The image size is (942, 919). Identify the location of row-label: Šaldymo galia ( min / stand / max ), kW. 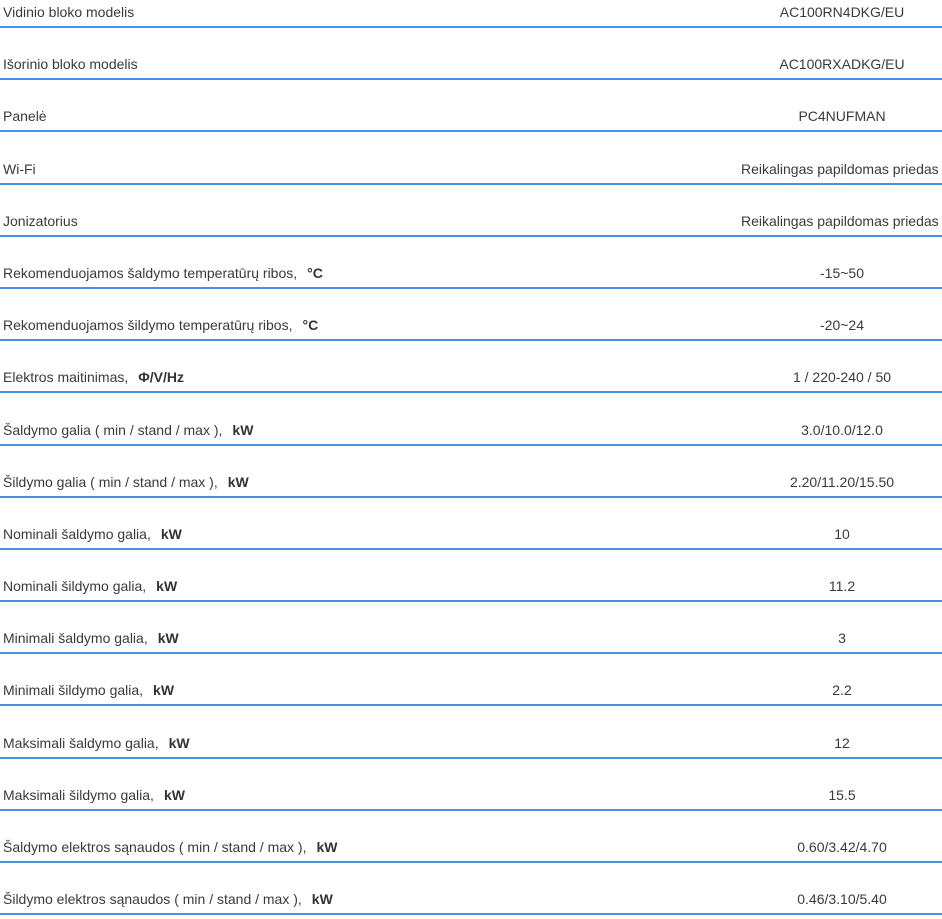
(128, 430).